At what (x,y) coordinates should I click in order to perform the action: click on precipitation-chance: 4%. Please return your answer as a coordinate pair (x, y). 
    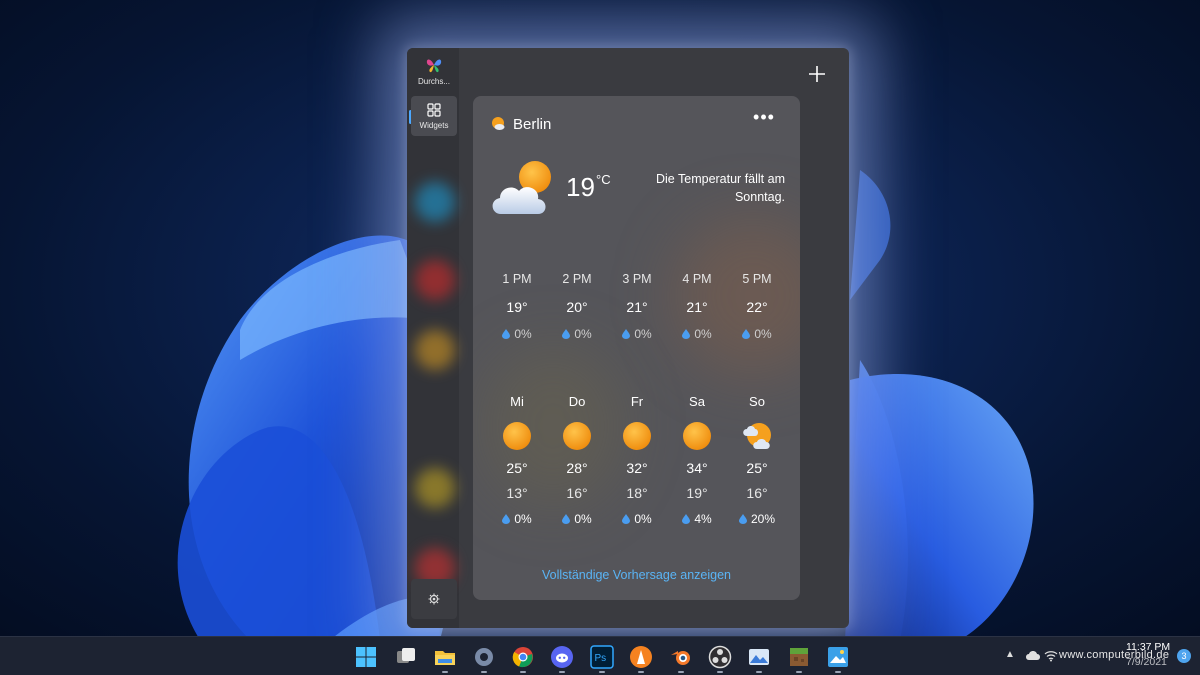
    Looking at the image, I should click on (697, 519).